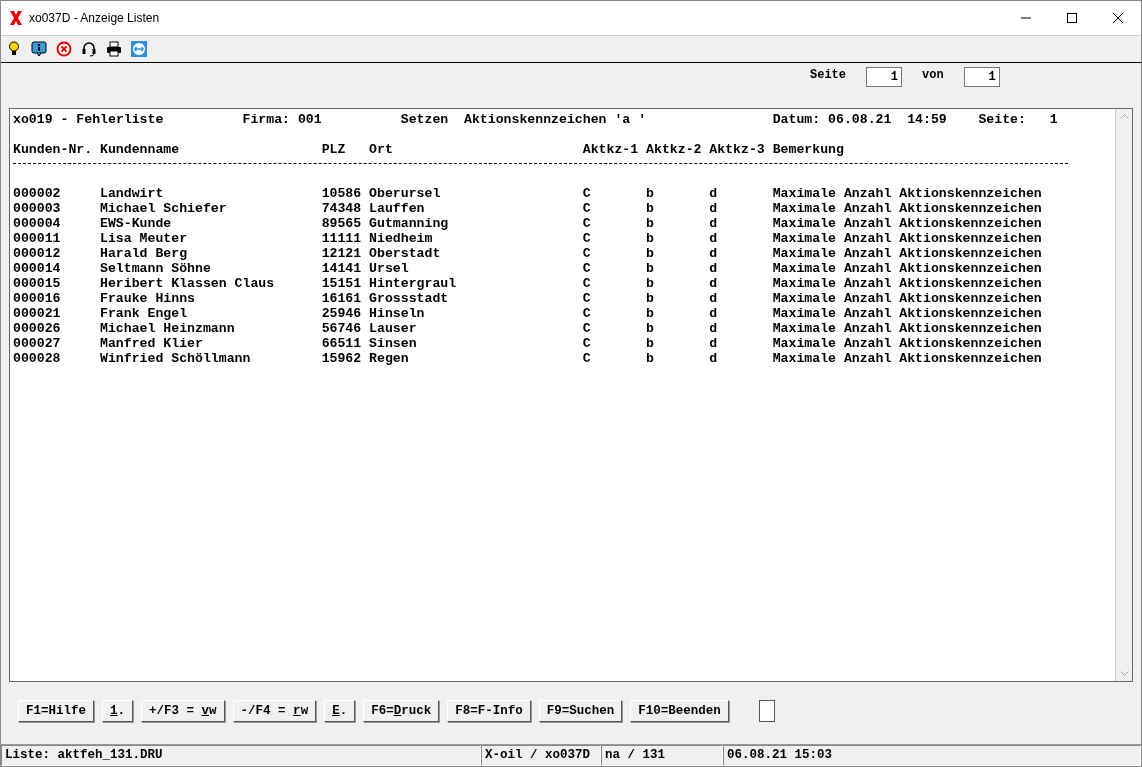  Describe the element at coordinates (342, 343) in the screenshot. I see `table-cell-text: 66511` at that location.